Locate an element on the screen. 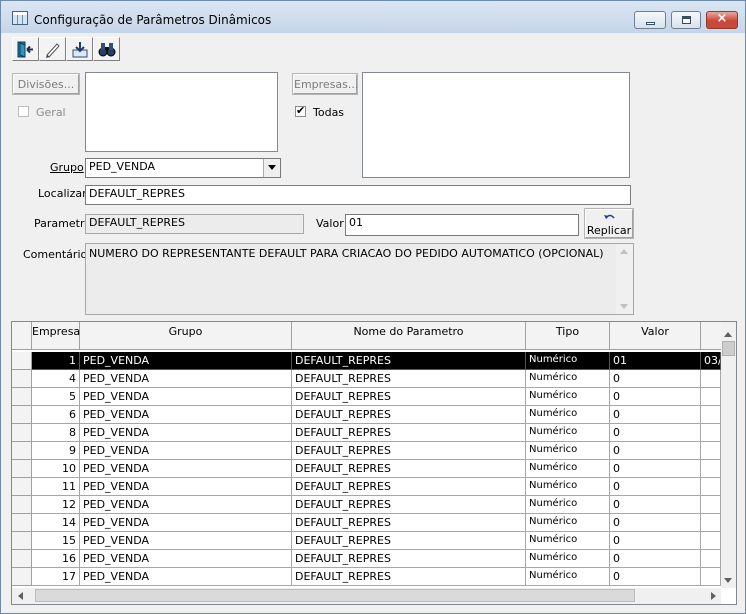 This screenshot has width=746, height=614. maximize-button is located at coordinates (686, 20).